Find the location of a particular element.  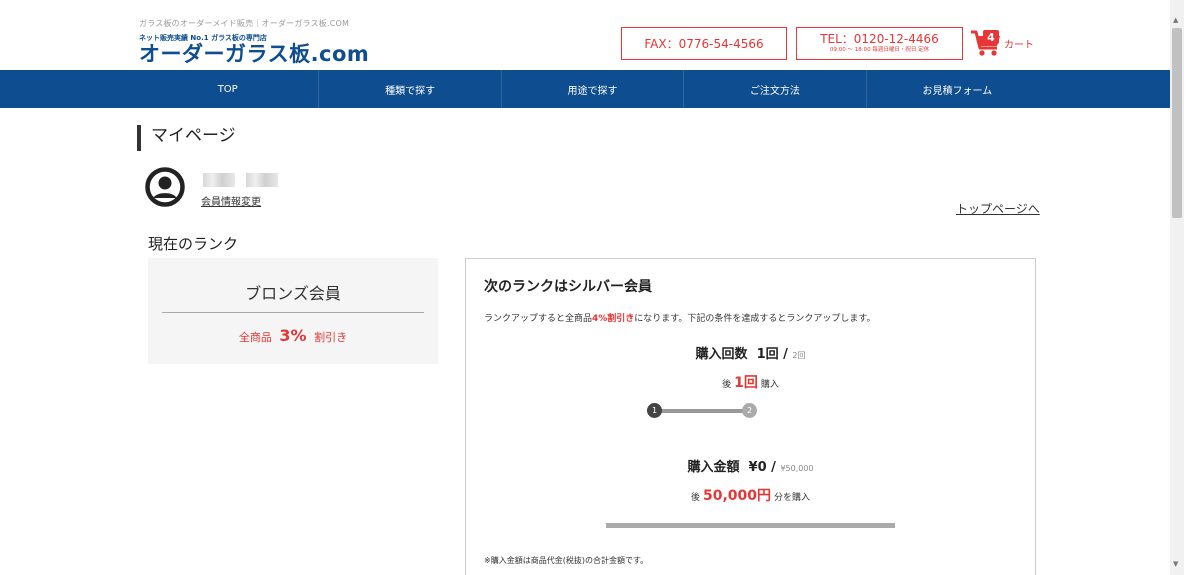

tel-number: TEL：0120-12-4466 is located at coordinates (879, 39).